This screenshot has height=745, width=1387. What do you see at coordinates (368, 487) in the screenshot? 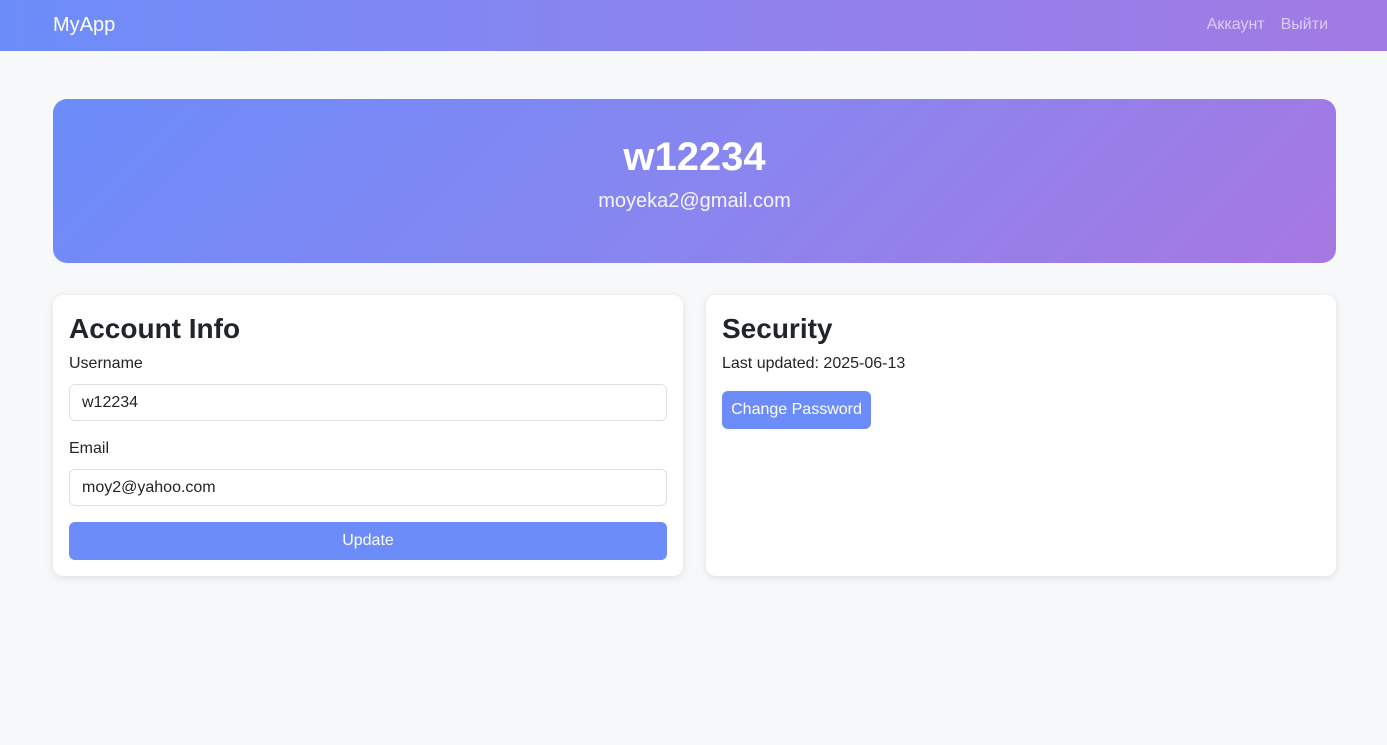
I see `email-input` at bounding box center [368, 487].